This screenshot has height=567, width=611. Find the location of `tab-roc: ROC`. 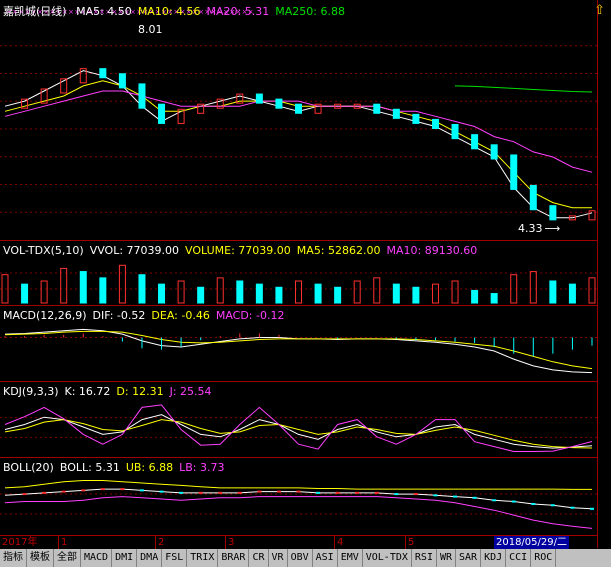

tab-roc: ROC is located at coordinates (544, 558).